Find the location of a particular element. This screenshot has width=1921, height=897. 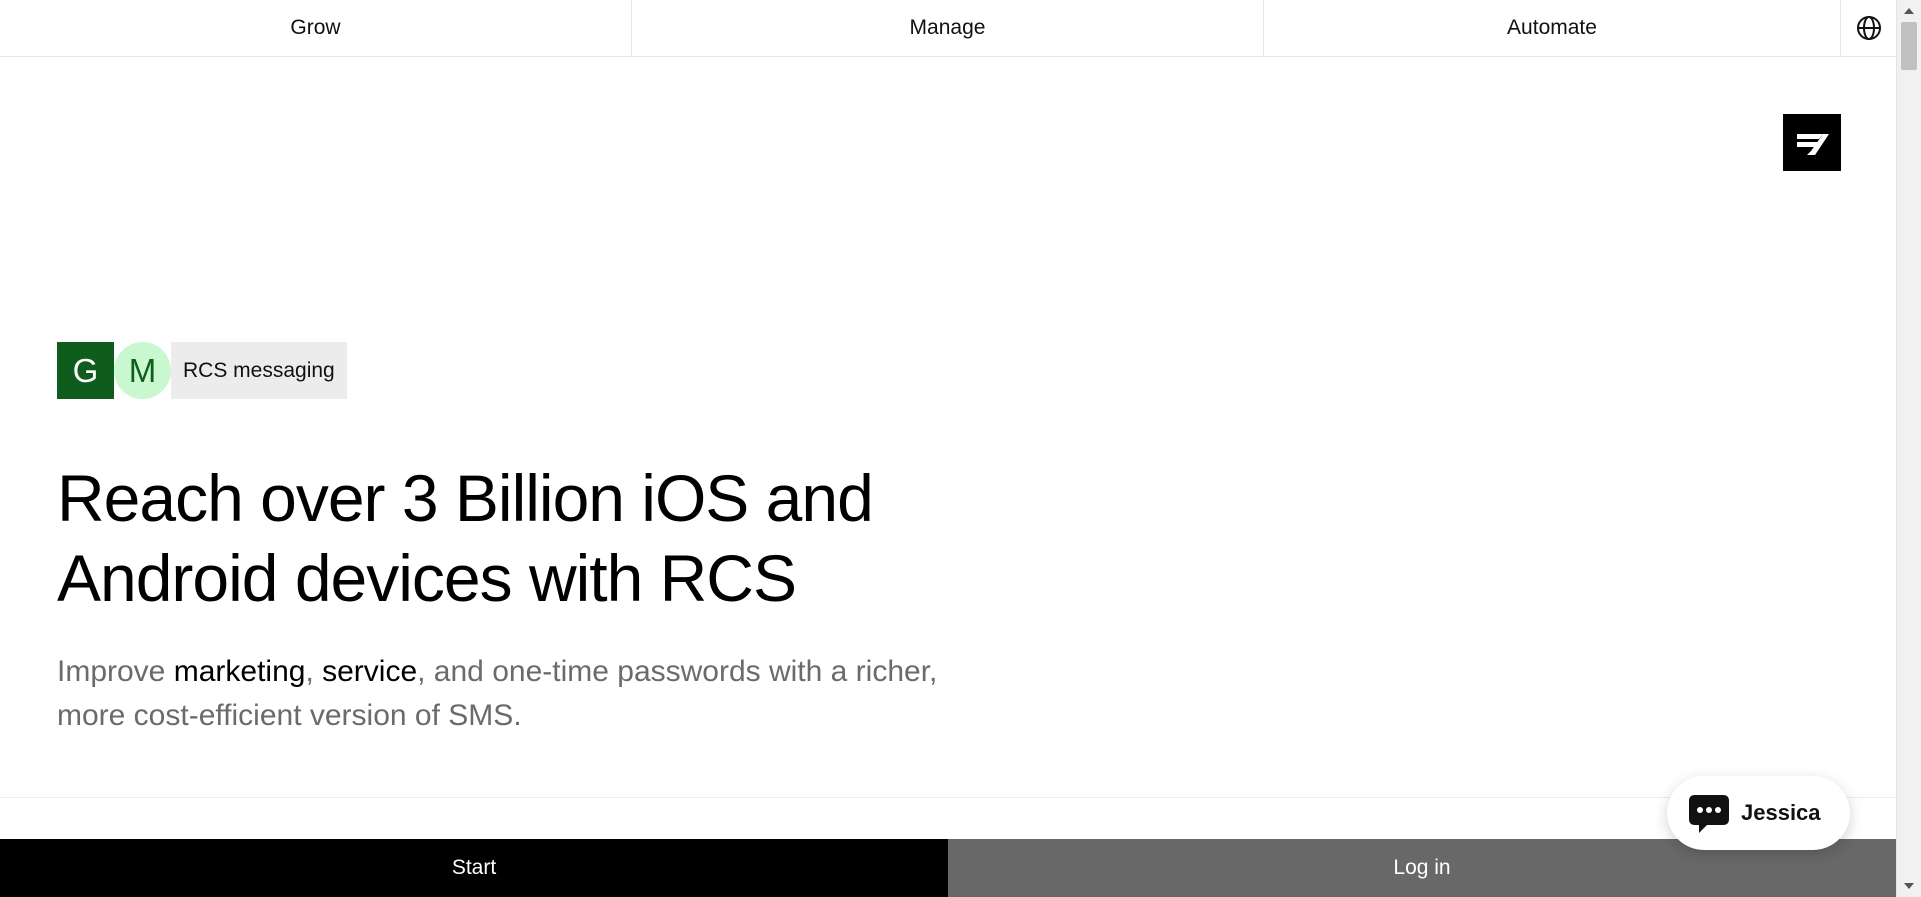

chat-bubble-icon is located at coordinates (1709, 814).